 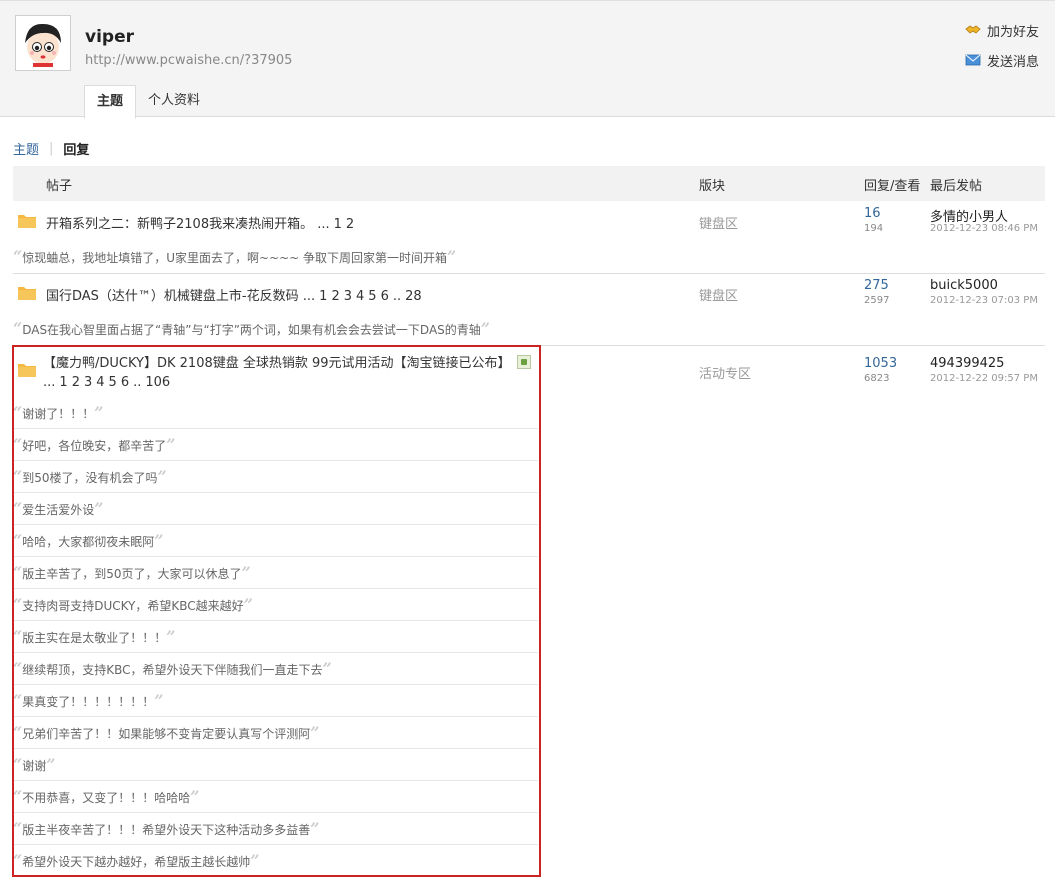 I want to click on avatar, so click(x=43, y=43).